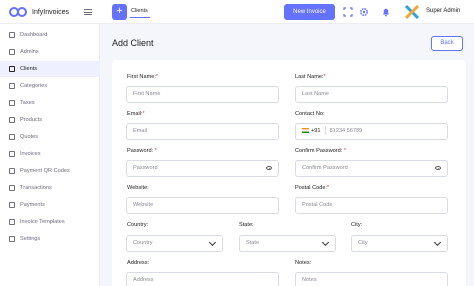 Image resolution: width=474 pixels, height=286 pixels. Describe the element at coordinates (50, 35) in the screenshot. I see `sidebar-item-dashboard: Dashboard` at that location.